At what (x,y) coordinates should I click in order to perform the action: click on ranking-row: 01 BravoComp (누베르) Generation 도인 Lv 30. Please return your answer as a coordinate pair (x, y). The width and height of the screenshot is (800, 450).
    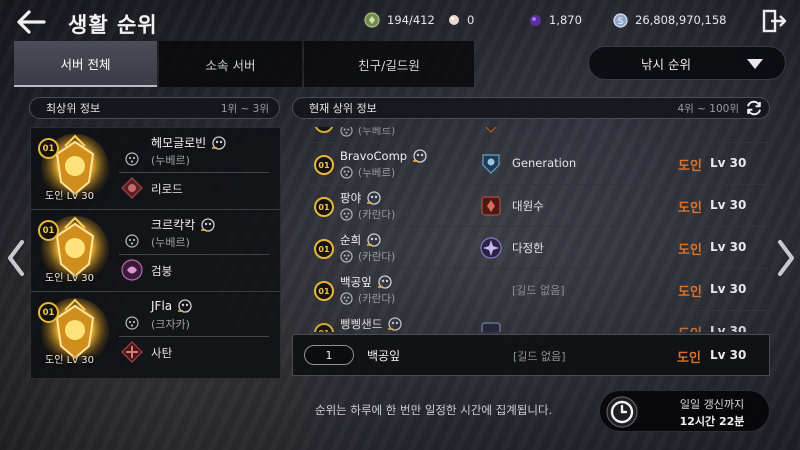
    Looking at the image, I should click on (538, 164).